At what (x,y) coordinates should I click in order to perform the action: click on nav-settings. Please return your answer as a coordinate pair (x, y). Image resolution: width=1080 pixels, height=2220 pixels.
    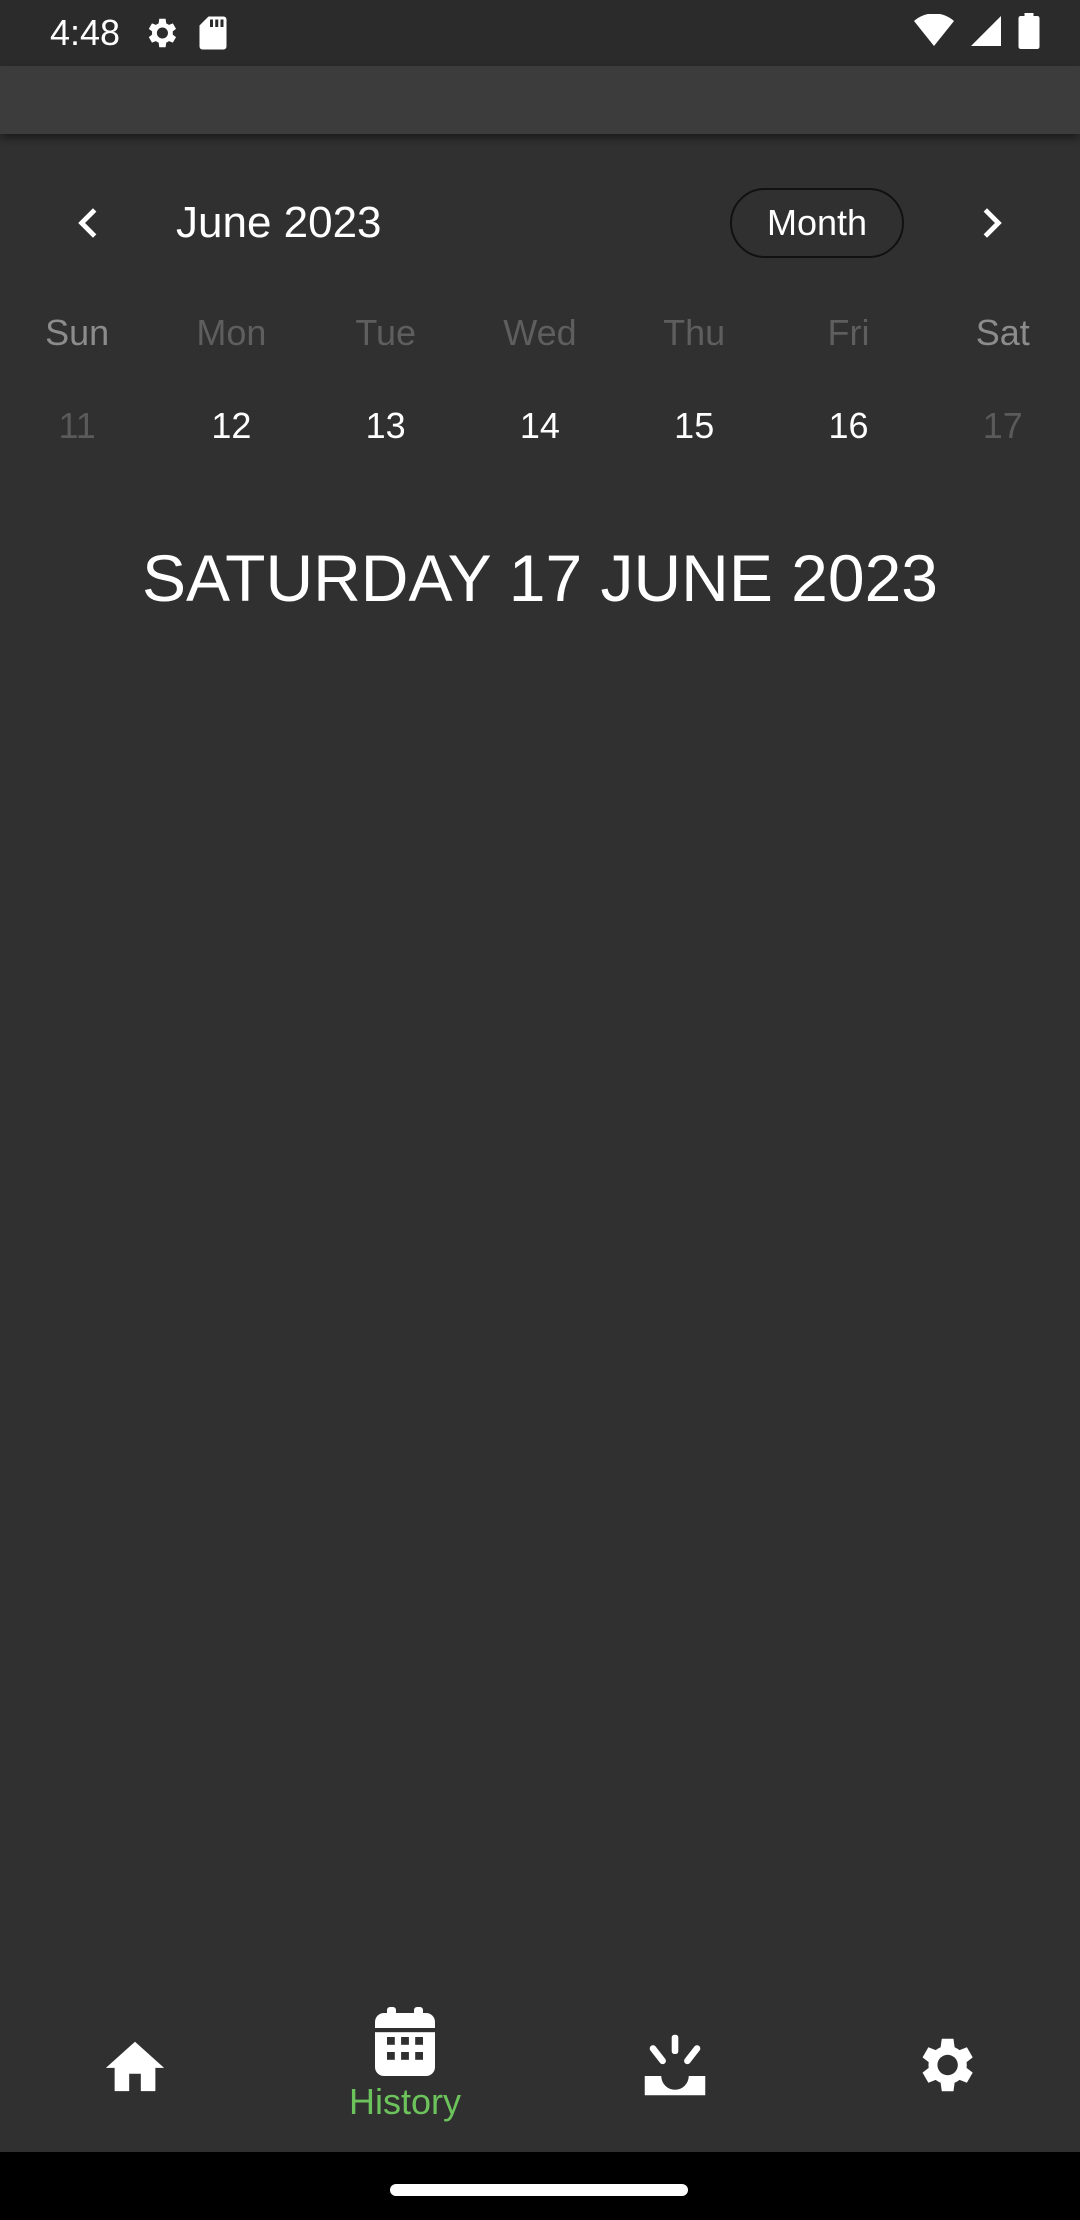
    Looking at the image, I should click on (945, 2065).